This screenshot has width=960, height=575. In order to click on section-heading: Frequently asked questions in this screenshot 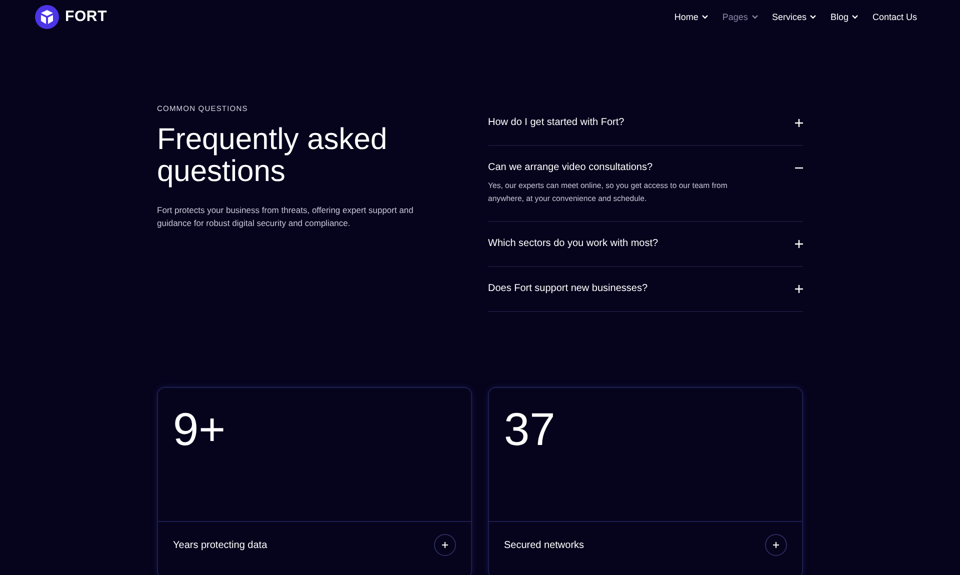, I will do `click(272, 156)`.